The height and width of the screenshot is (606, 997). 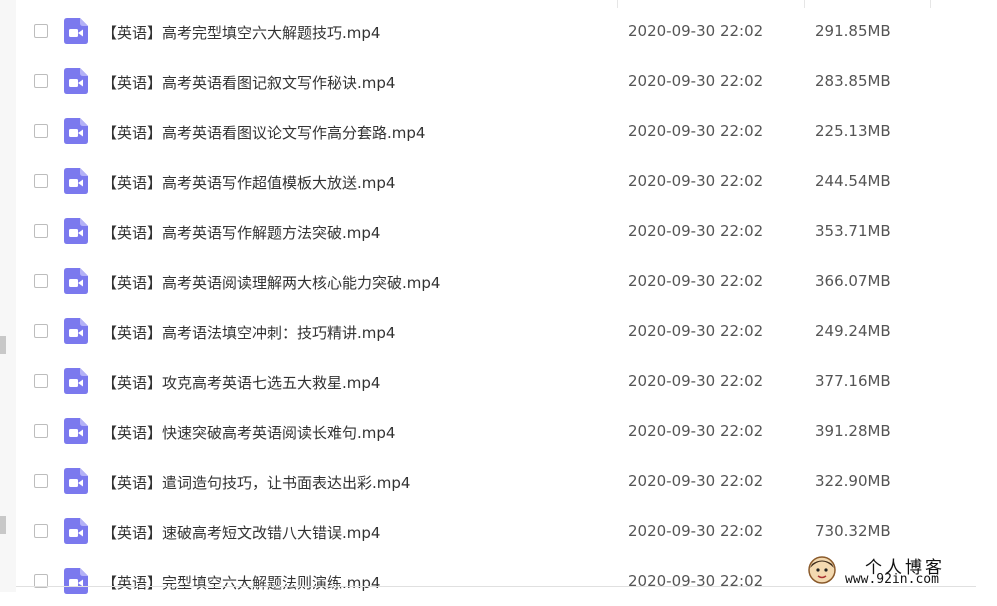 I want to click on file-name: 【英语】遣词造句技巧，让书面表达出彩.mp4, so click(x=256, y=482).